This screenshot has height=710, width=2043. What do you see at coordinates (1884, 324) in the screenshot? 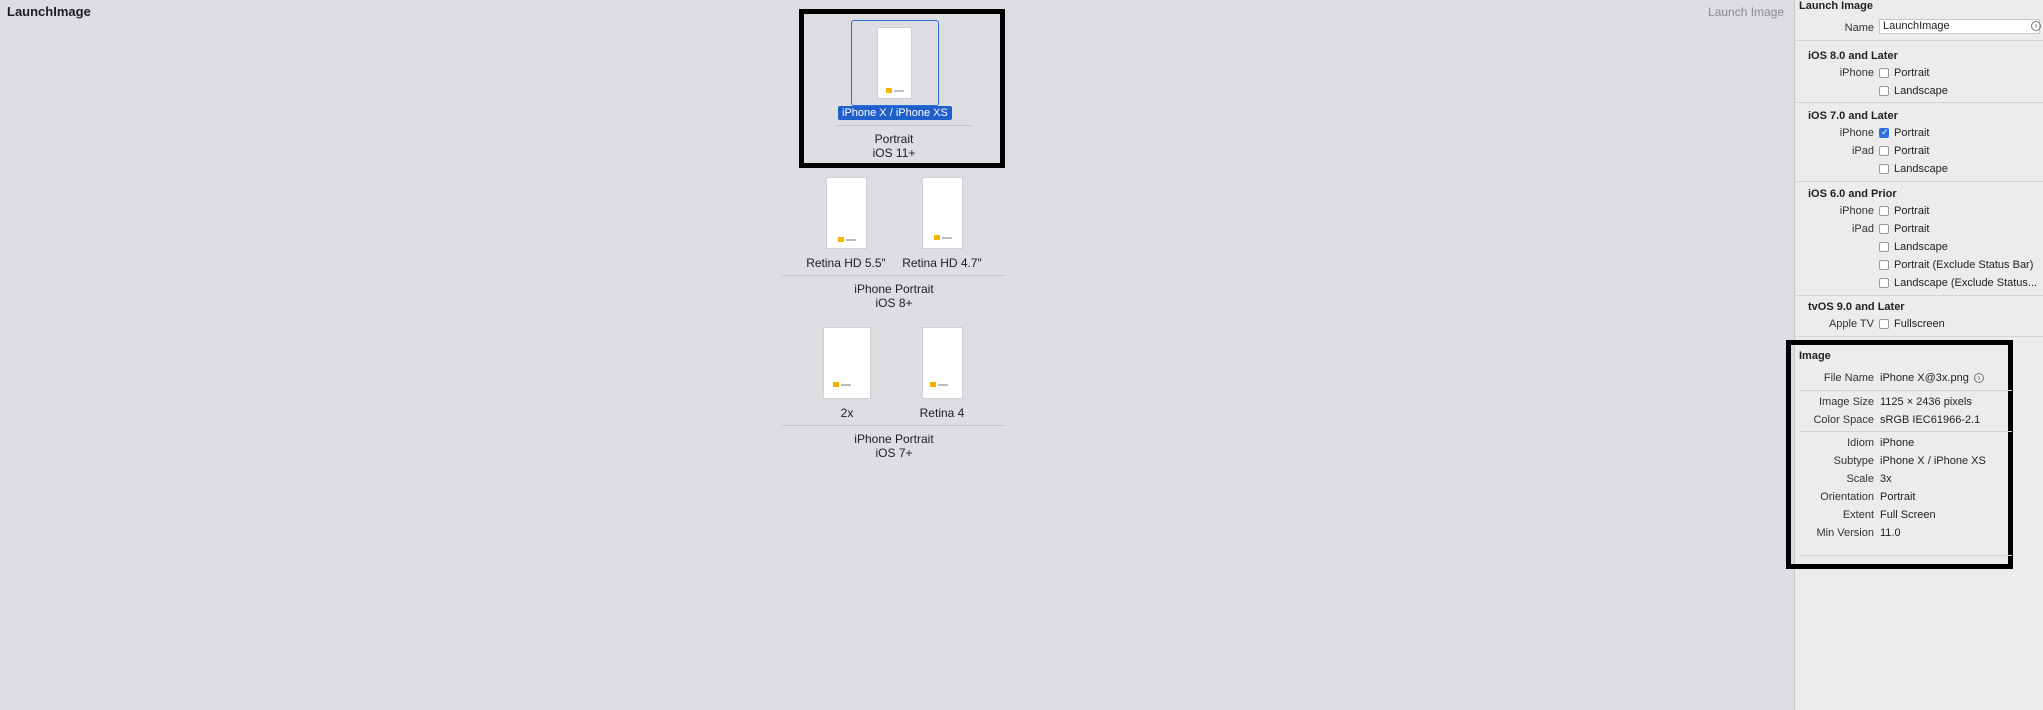
I see `tvos-fullscreen-checkbox` at bounding box center [1884, 324].